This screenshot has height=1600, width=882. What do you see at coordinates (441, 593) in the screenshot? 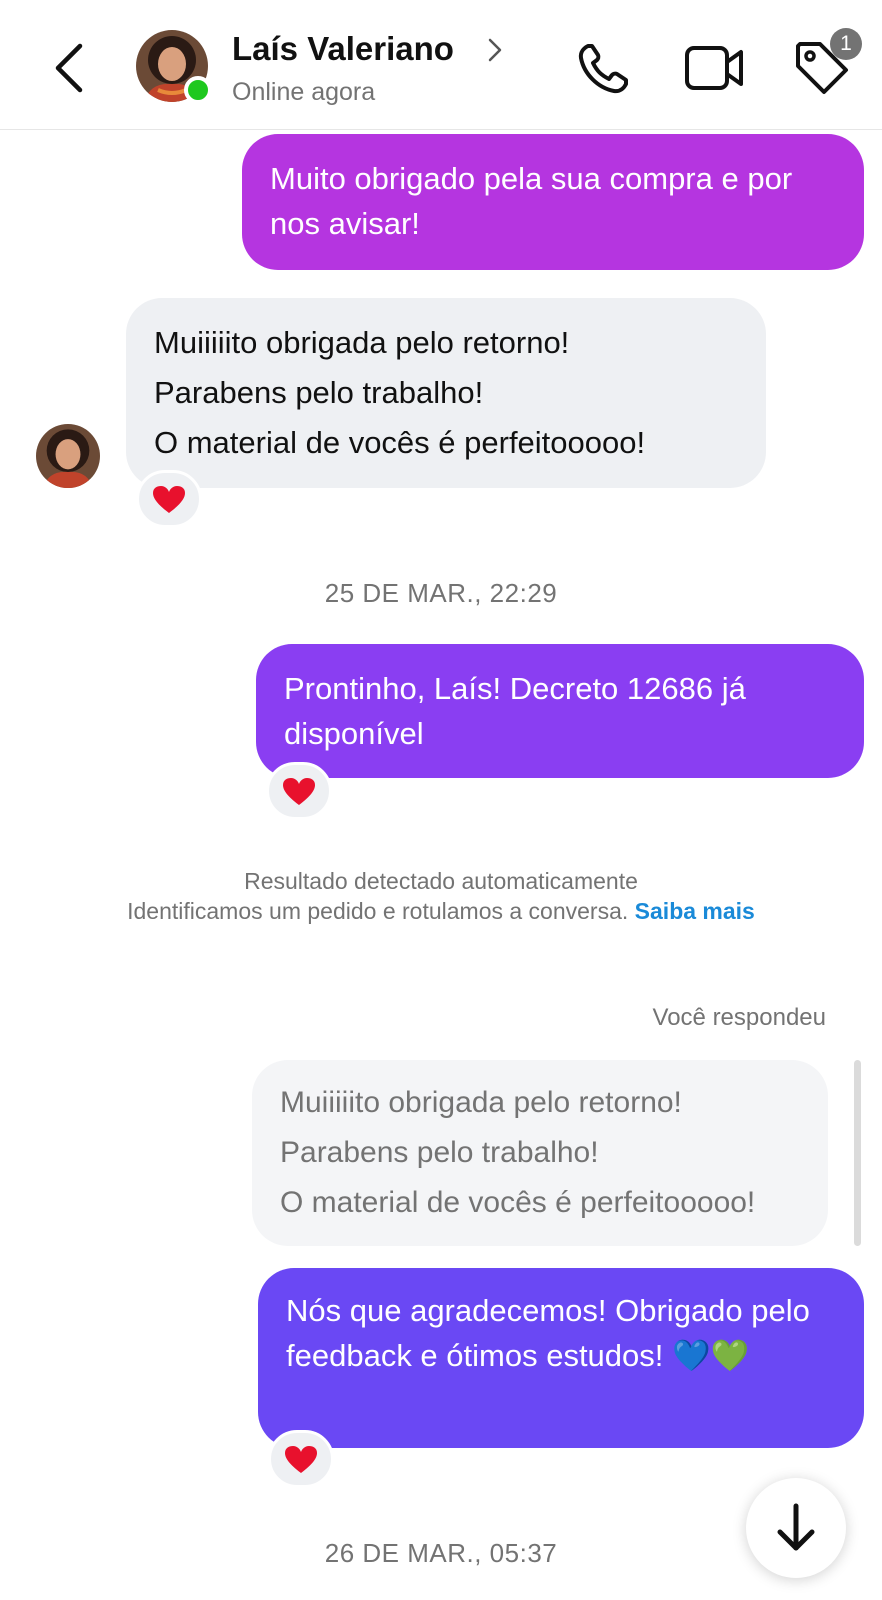
I see `timestamp: 25 DE MAR., 22:29` at bounding box center [441, 593].